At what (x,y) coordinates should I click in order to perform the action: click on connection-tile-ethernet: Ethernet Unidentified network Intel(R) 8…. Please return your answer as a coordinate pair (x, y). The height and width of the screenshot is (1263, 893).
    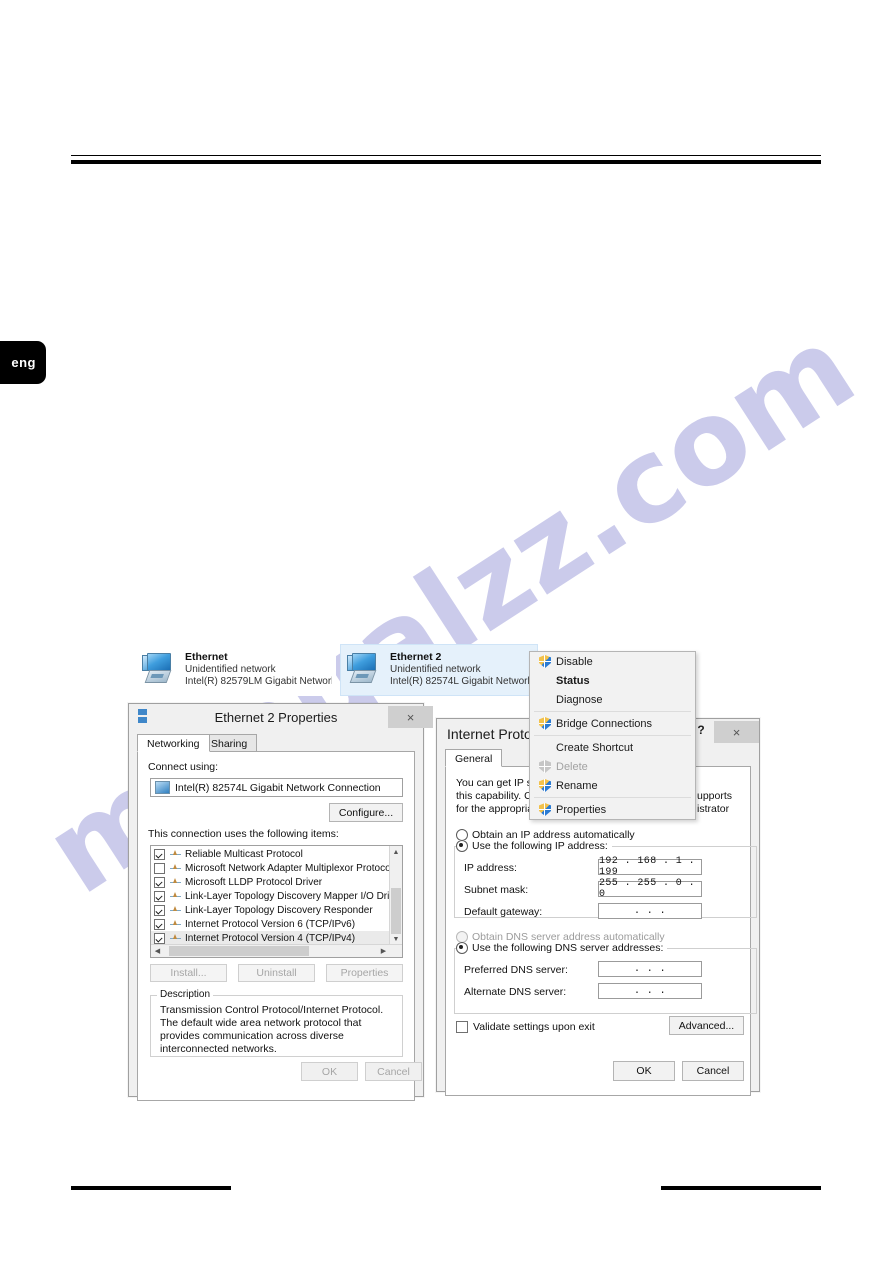
    Looking at the image, I should click on (236, 670).